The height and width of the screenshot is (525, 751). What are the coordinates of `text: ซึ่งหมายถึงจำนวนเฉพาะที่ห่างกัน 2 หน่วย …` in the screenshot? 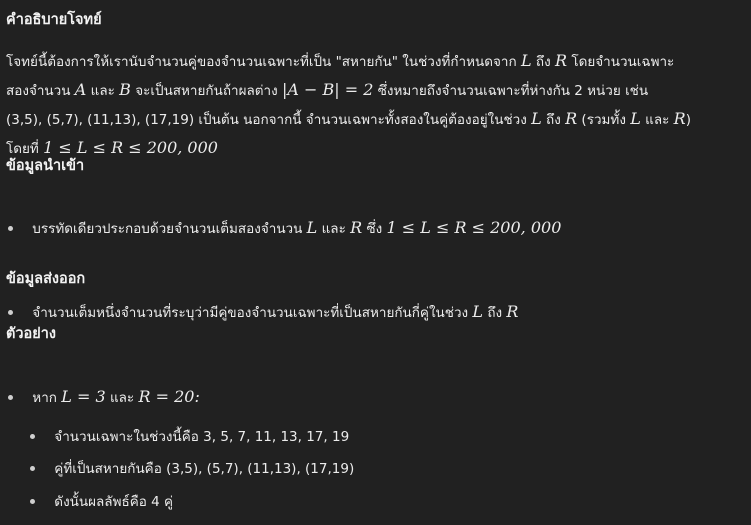 It's located at (513, 91).